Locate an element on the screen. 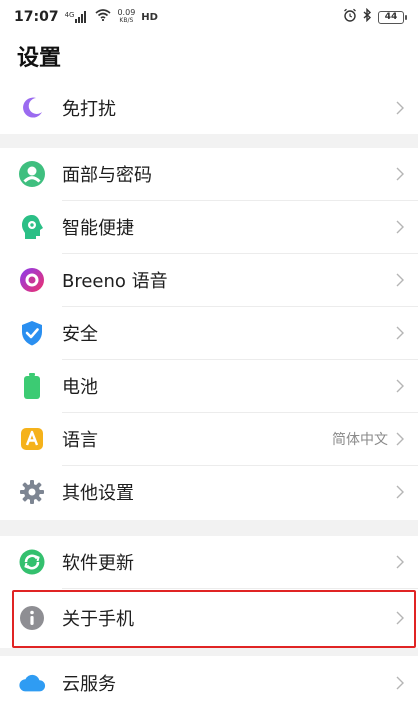 The height and width of the screenshot is (709, 418). row-other-settings: 其他设置 is located at coordinates (209, 492).